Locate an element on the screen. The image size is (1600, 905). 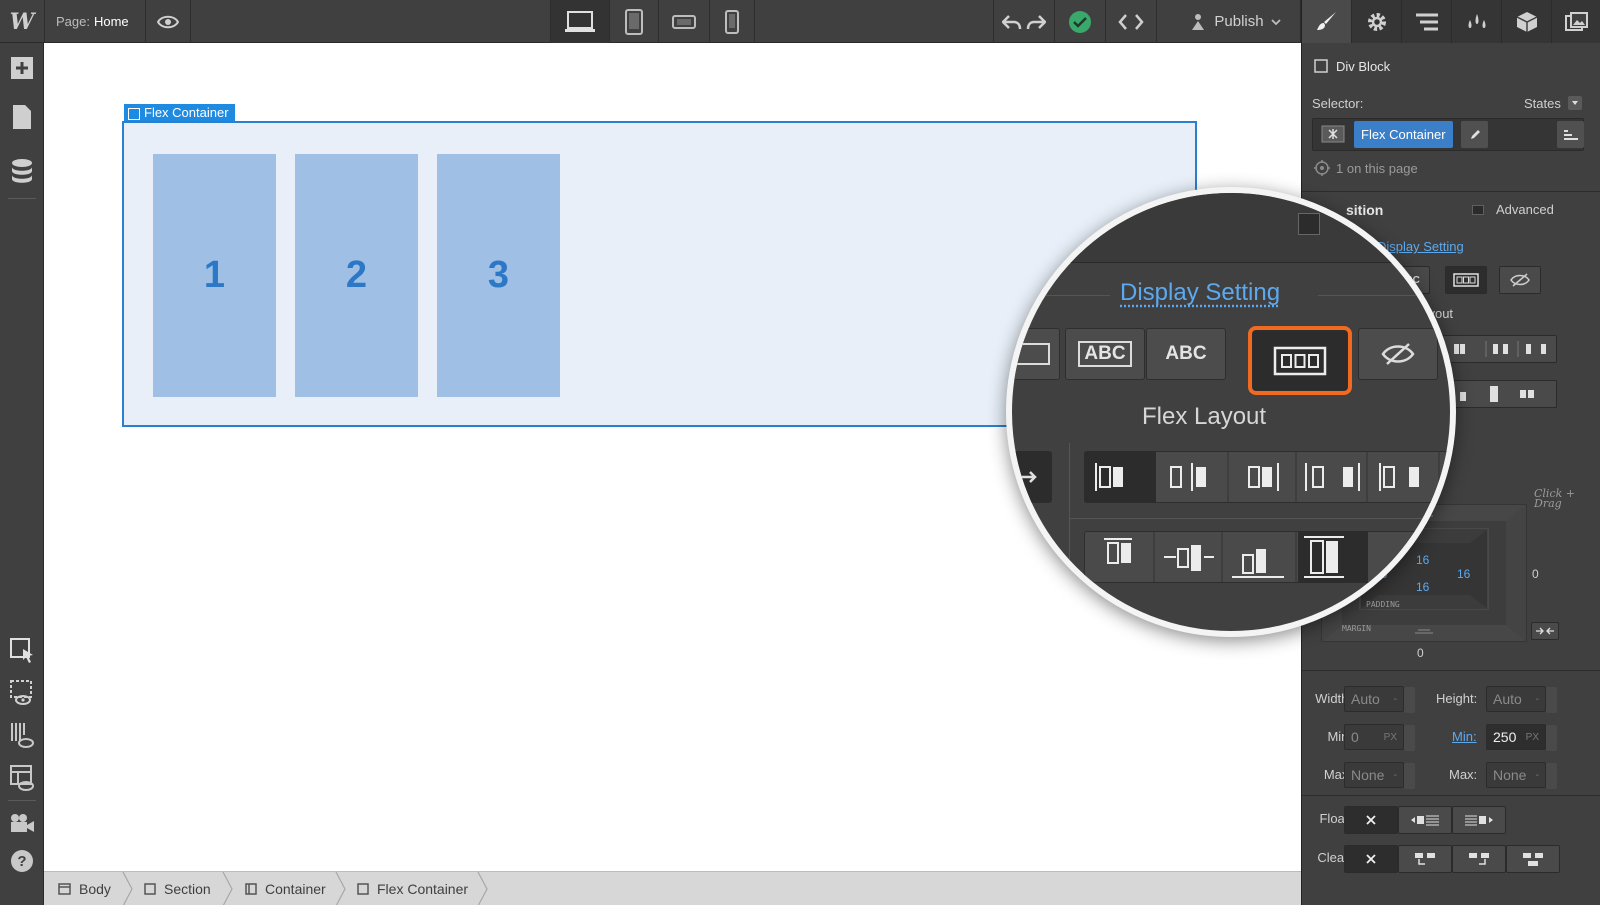
breadcrumb-label: Flex Container is located at coordinates (422, 889).